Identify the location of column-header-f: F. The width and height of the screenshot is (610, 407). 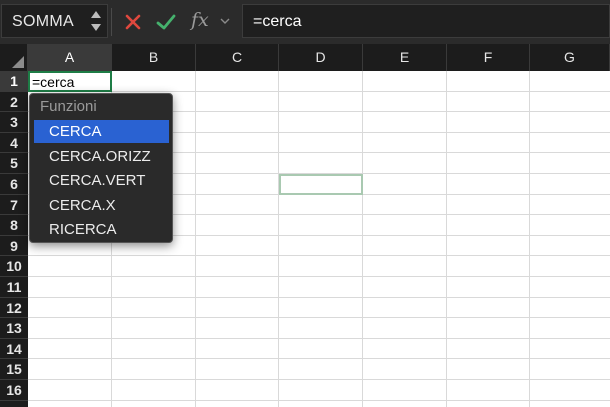
(488, 57).